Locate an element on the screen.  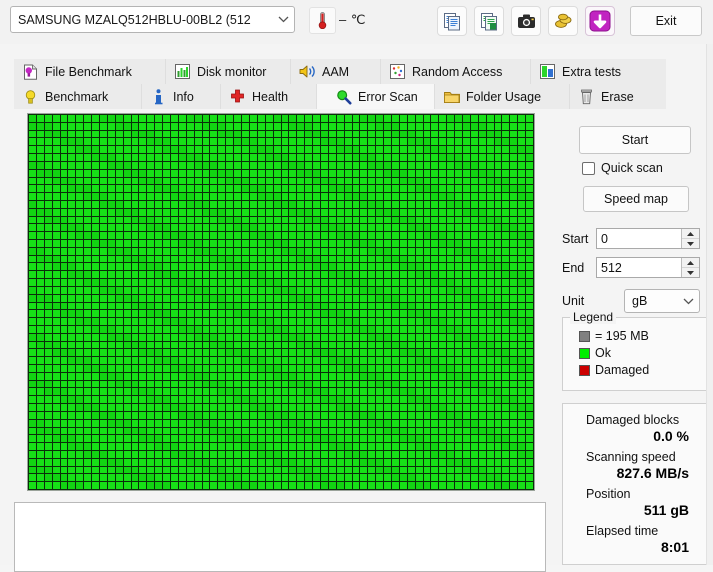
start-spinner-arrows is located at coordinates (690, 238).